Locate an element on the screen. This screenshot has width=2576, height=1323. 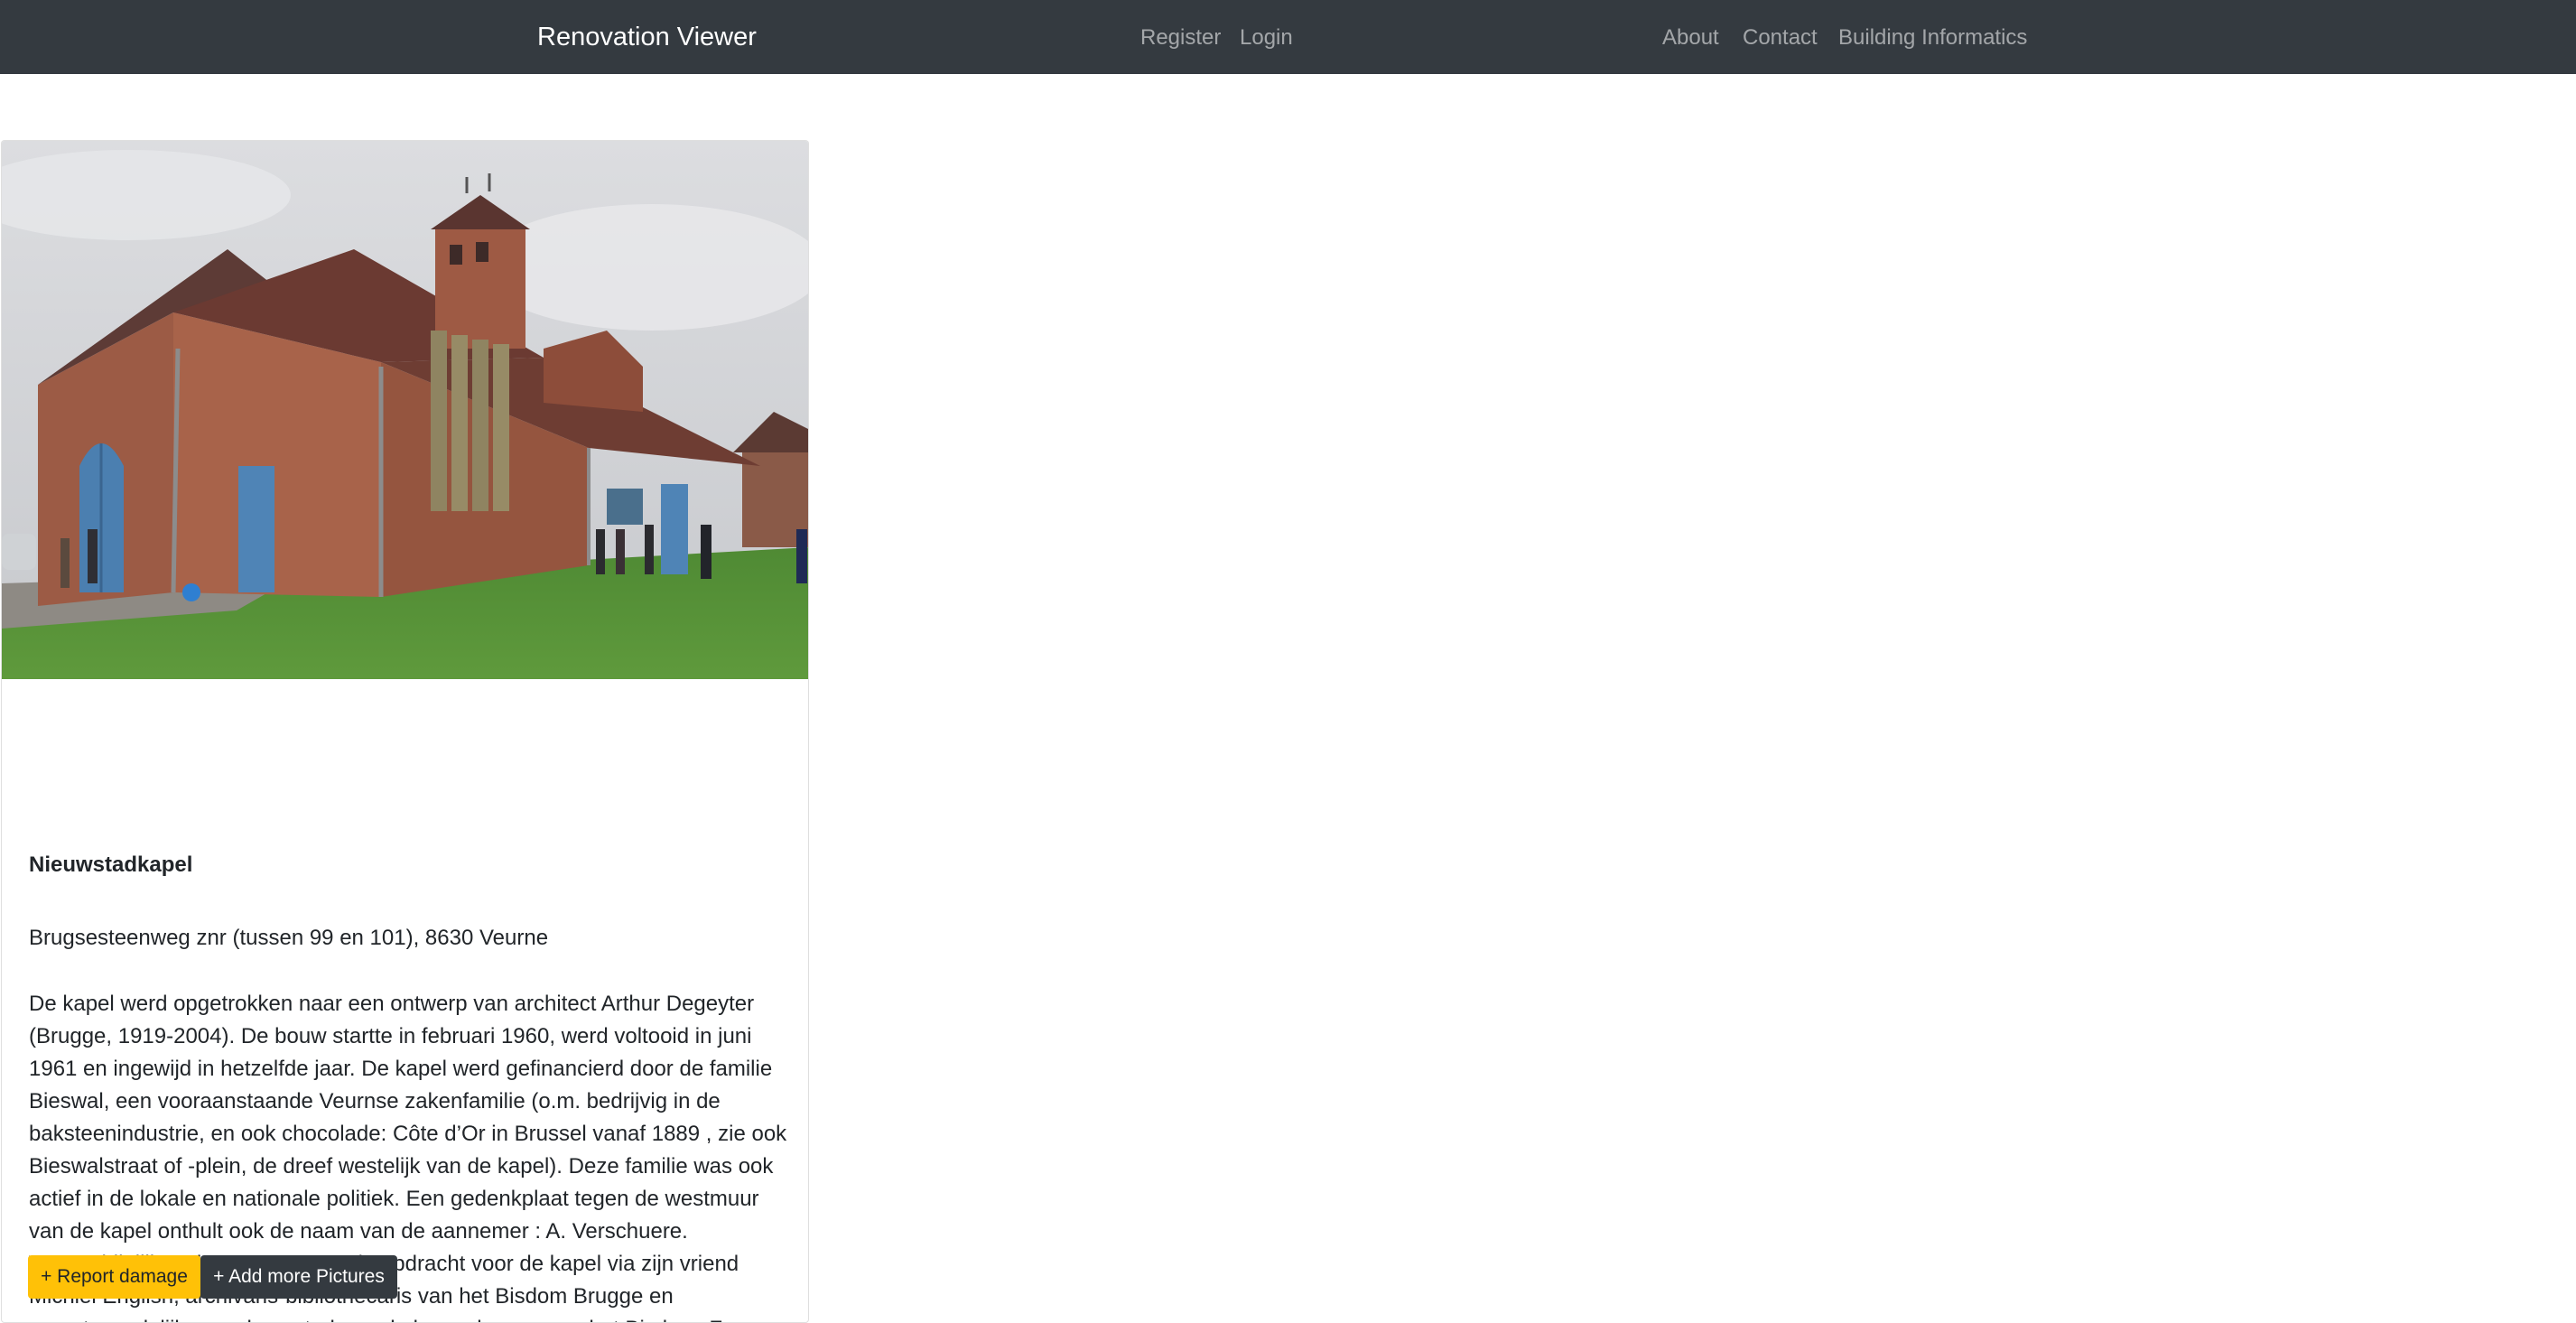
nav-about-link: About is located at coordinates (1690, 37).